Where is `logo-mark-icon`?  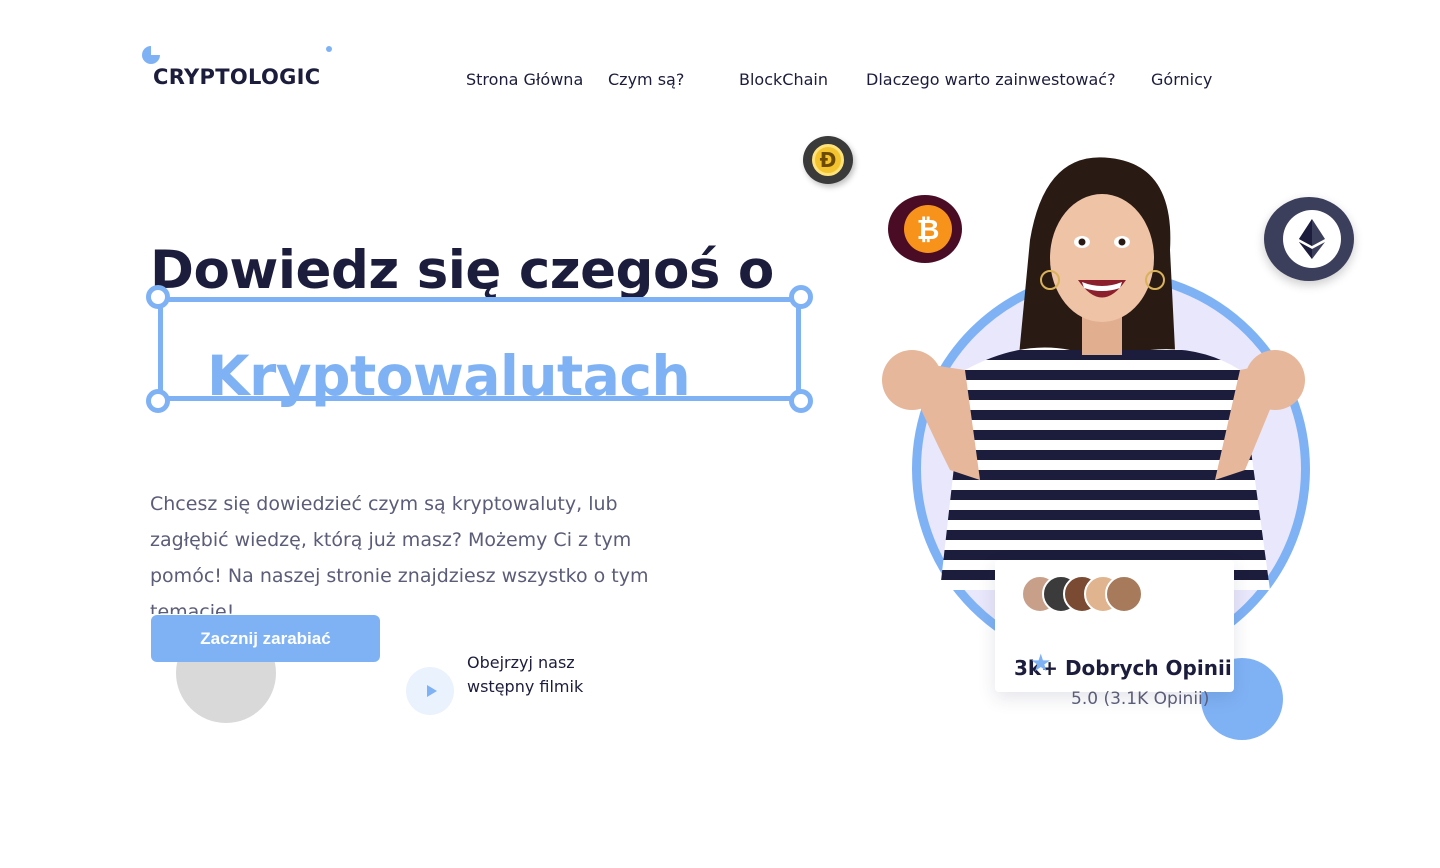 logo-mark-icon is located at coordinates (151, 55).